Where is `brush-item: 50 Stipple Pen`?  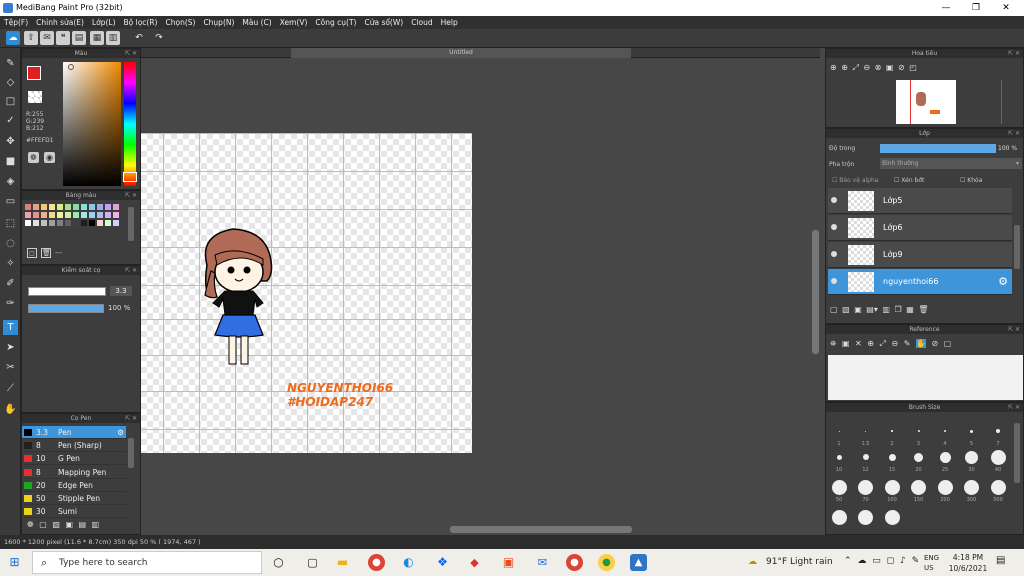
brush-item: 50 Stipple Pen is located at coordinates (74, 498).